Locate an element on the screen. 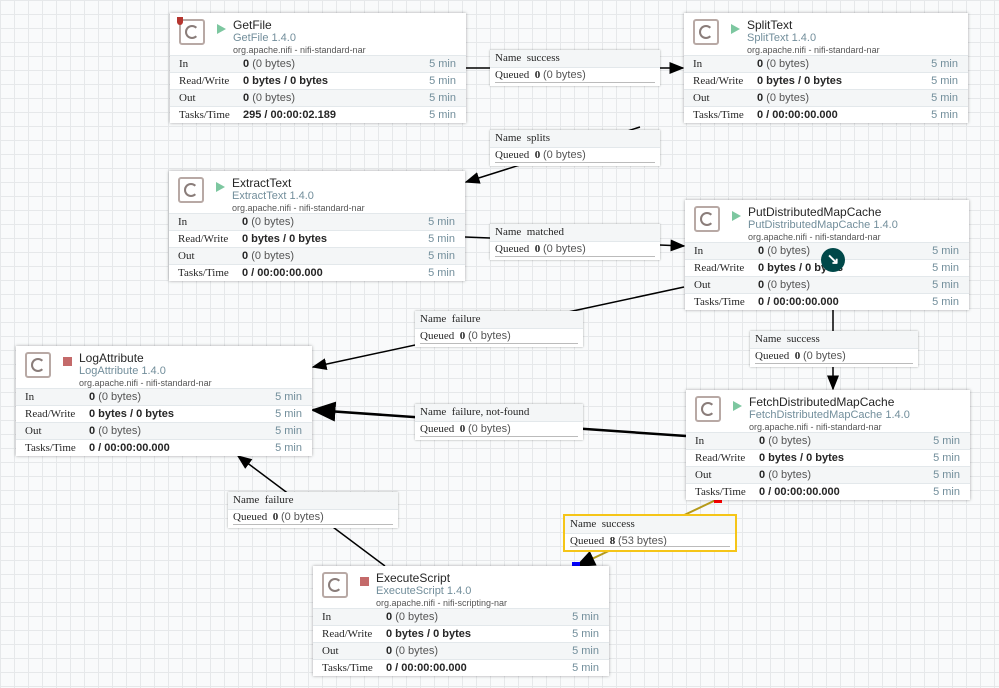 Image resolution: width=999 pixels, height=688 pixels. connection-label: Name splits Queued 0 (0 bytes) is located at coordinates (575, 148).